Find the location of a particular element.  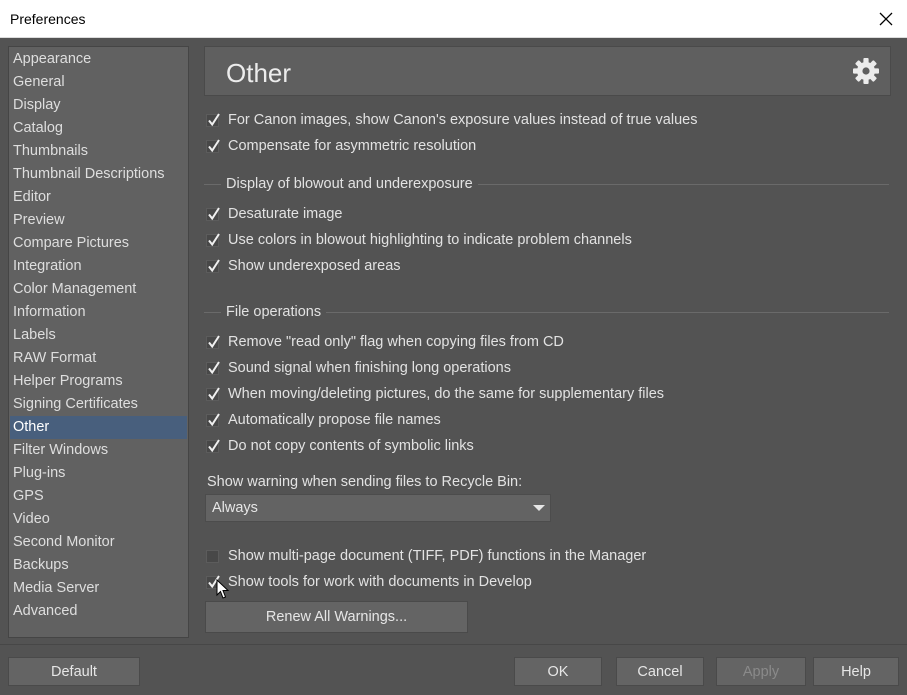

sidebar-item-information: Information is located at coordinates (98, 312).